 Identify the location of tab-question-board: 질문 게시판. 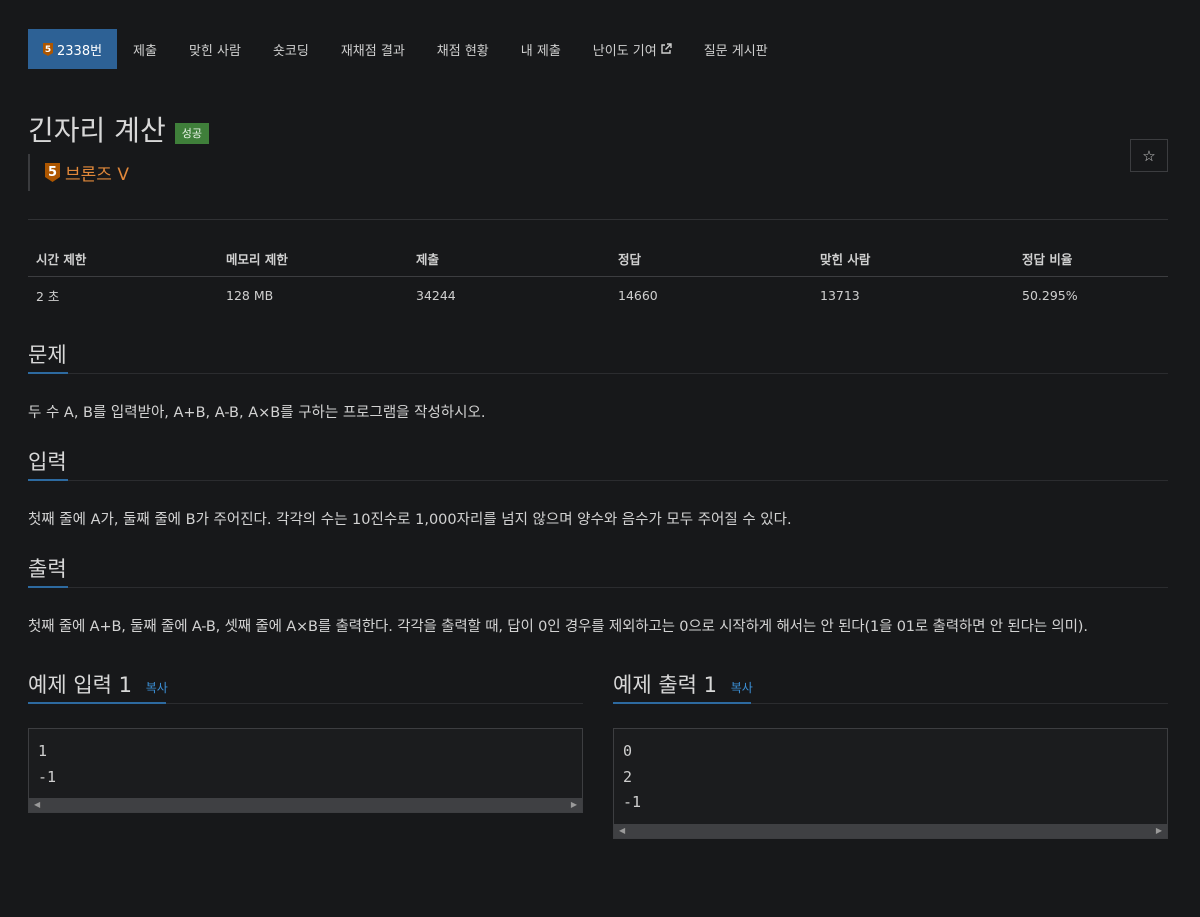
(736, 49).